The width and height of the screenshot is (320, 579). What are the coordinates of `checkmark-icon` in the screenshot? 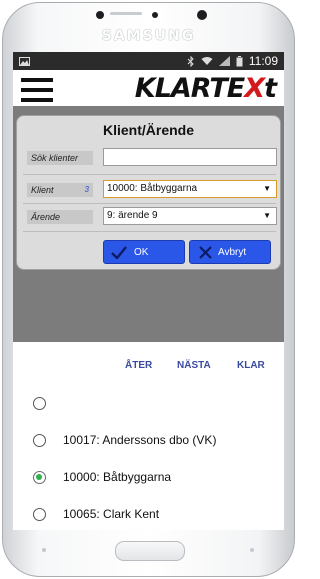 It's located at (119, 252).